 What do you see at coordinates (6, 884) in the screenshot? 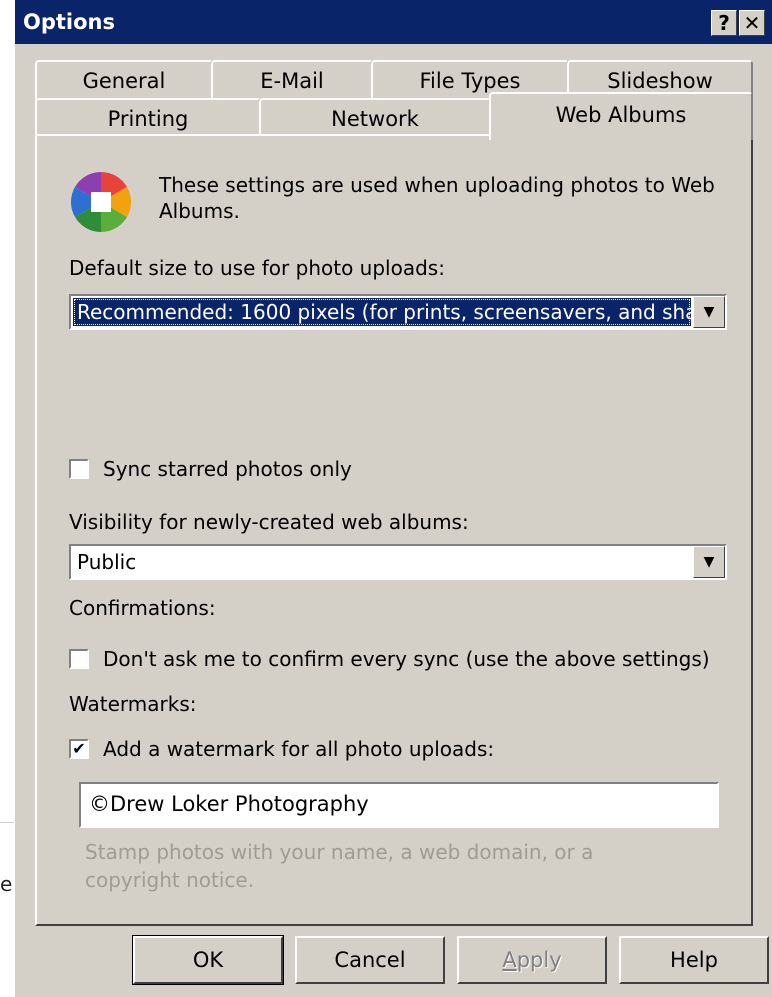
I see `background-text-fragment: e` at bounding box center [6, 884].